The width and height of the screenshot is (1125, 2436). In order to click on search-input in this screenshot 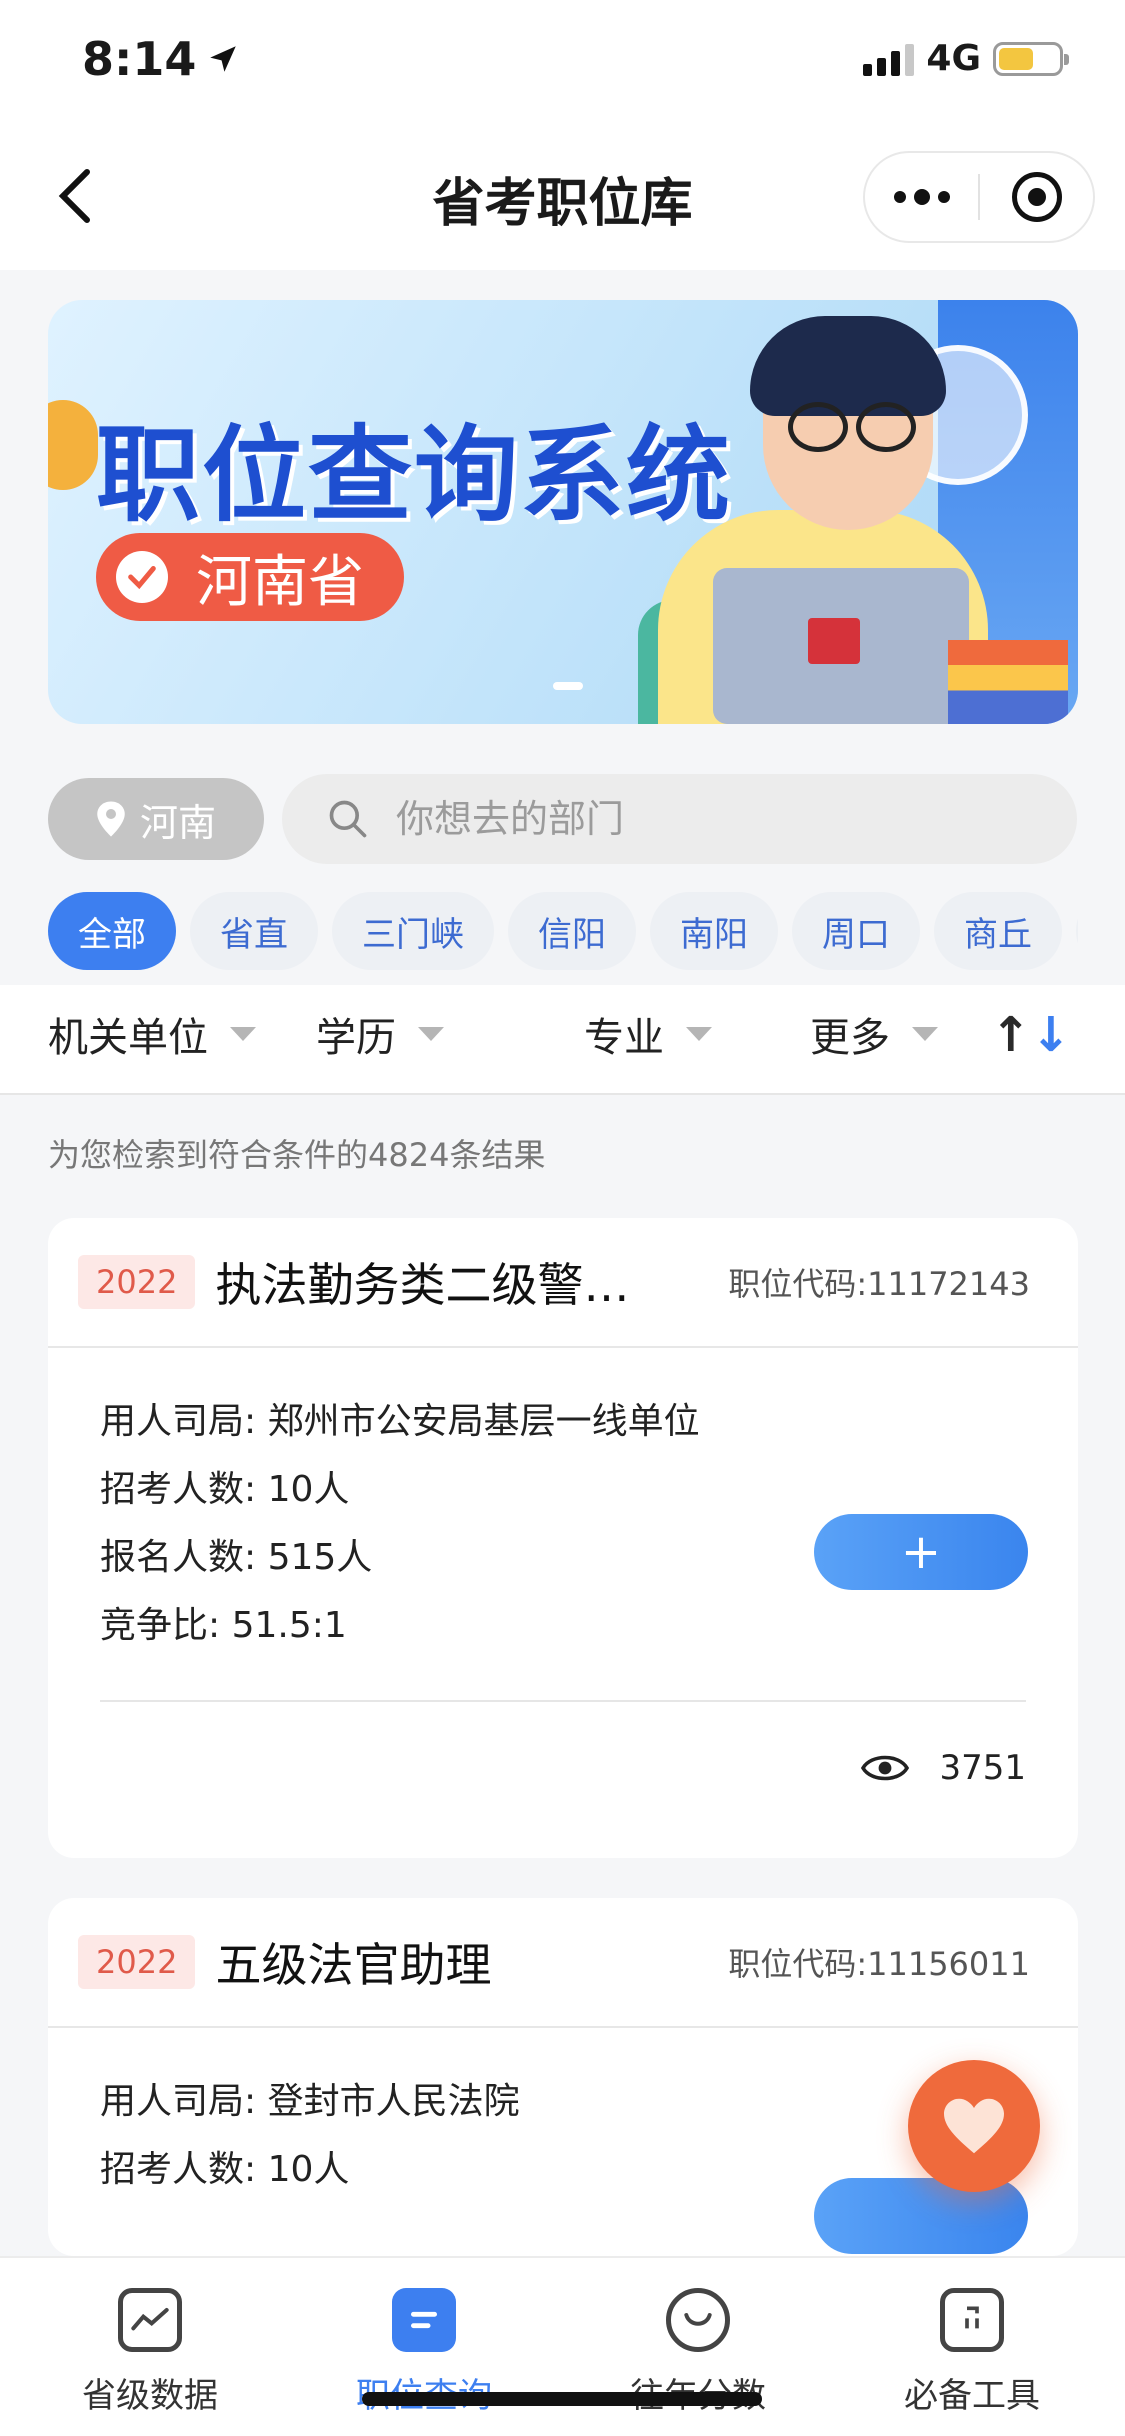, I will do `click(716, 819)`.